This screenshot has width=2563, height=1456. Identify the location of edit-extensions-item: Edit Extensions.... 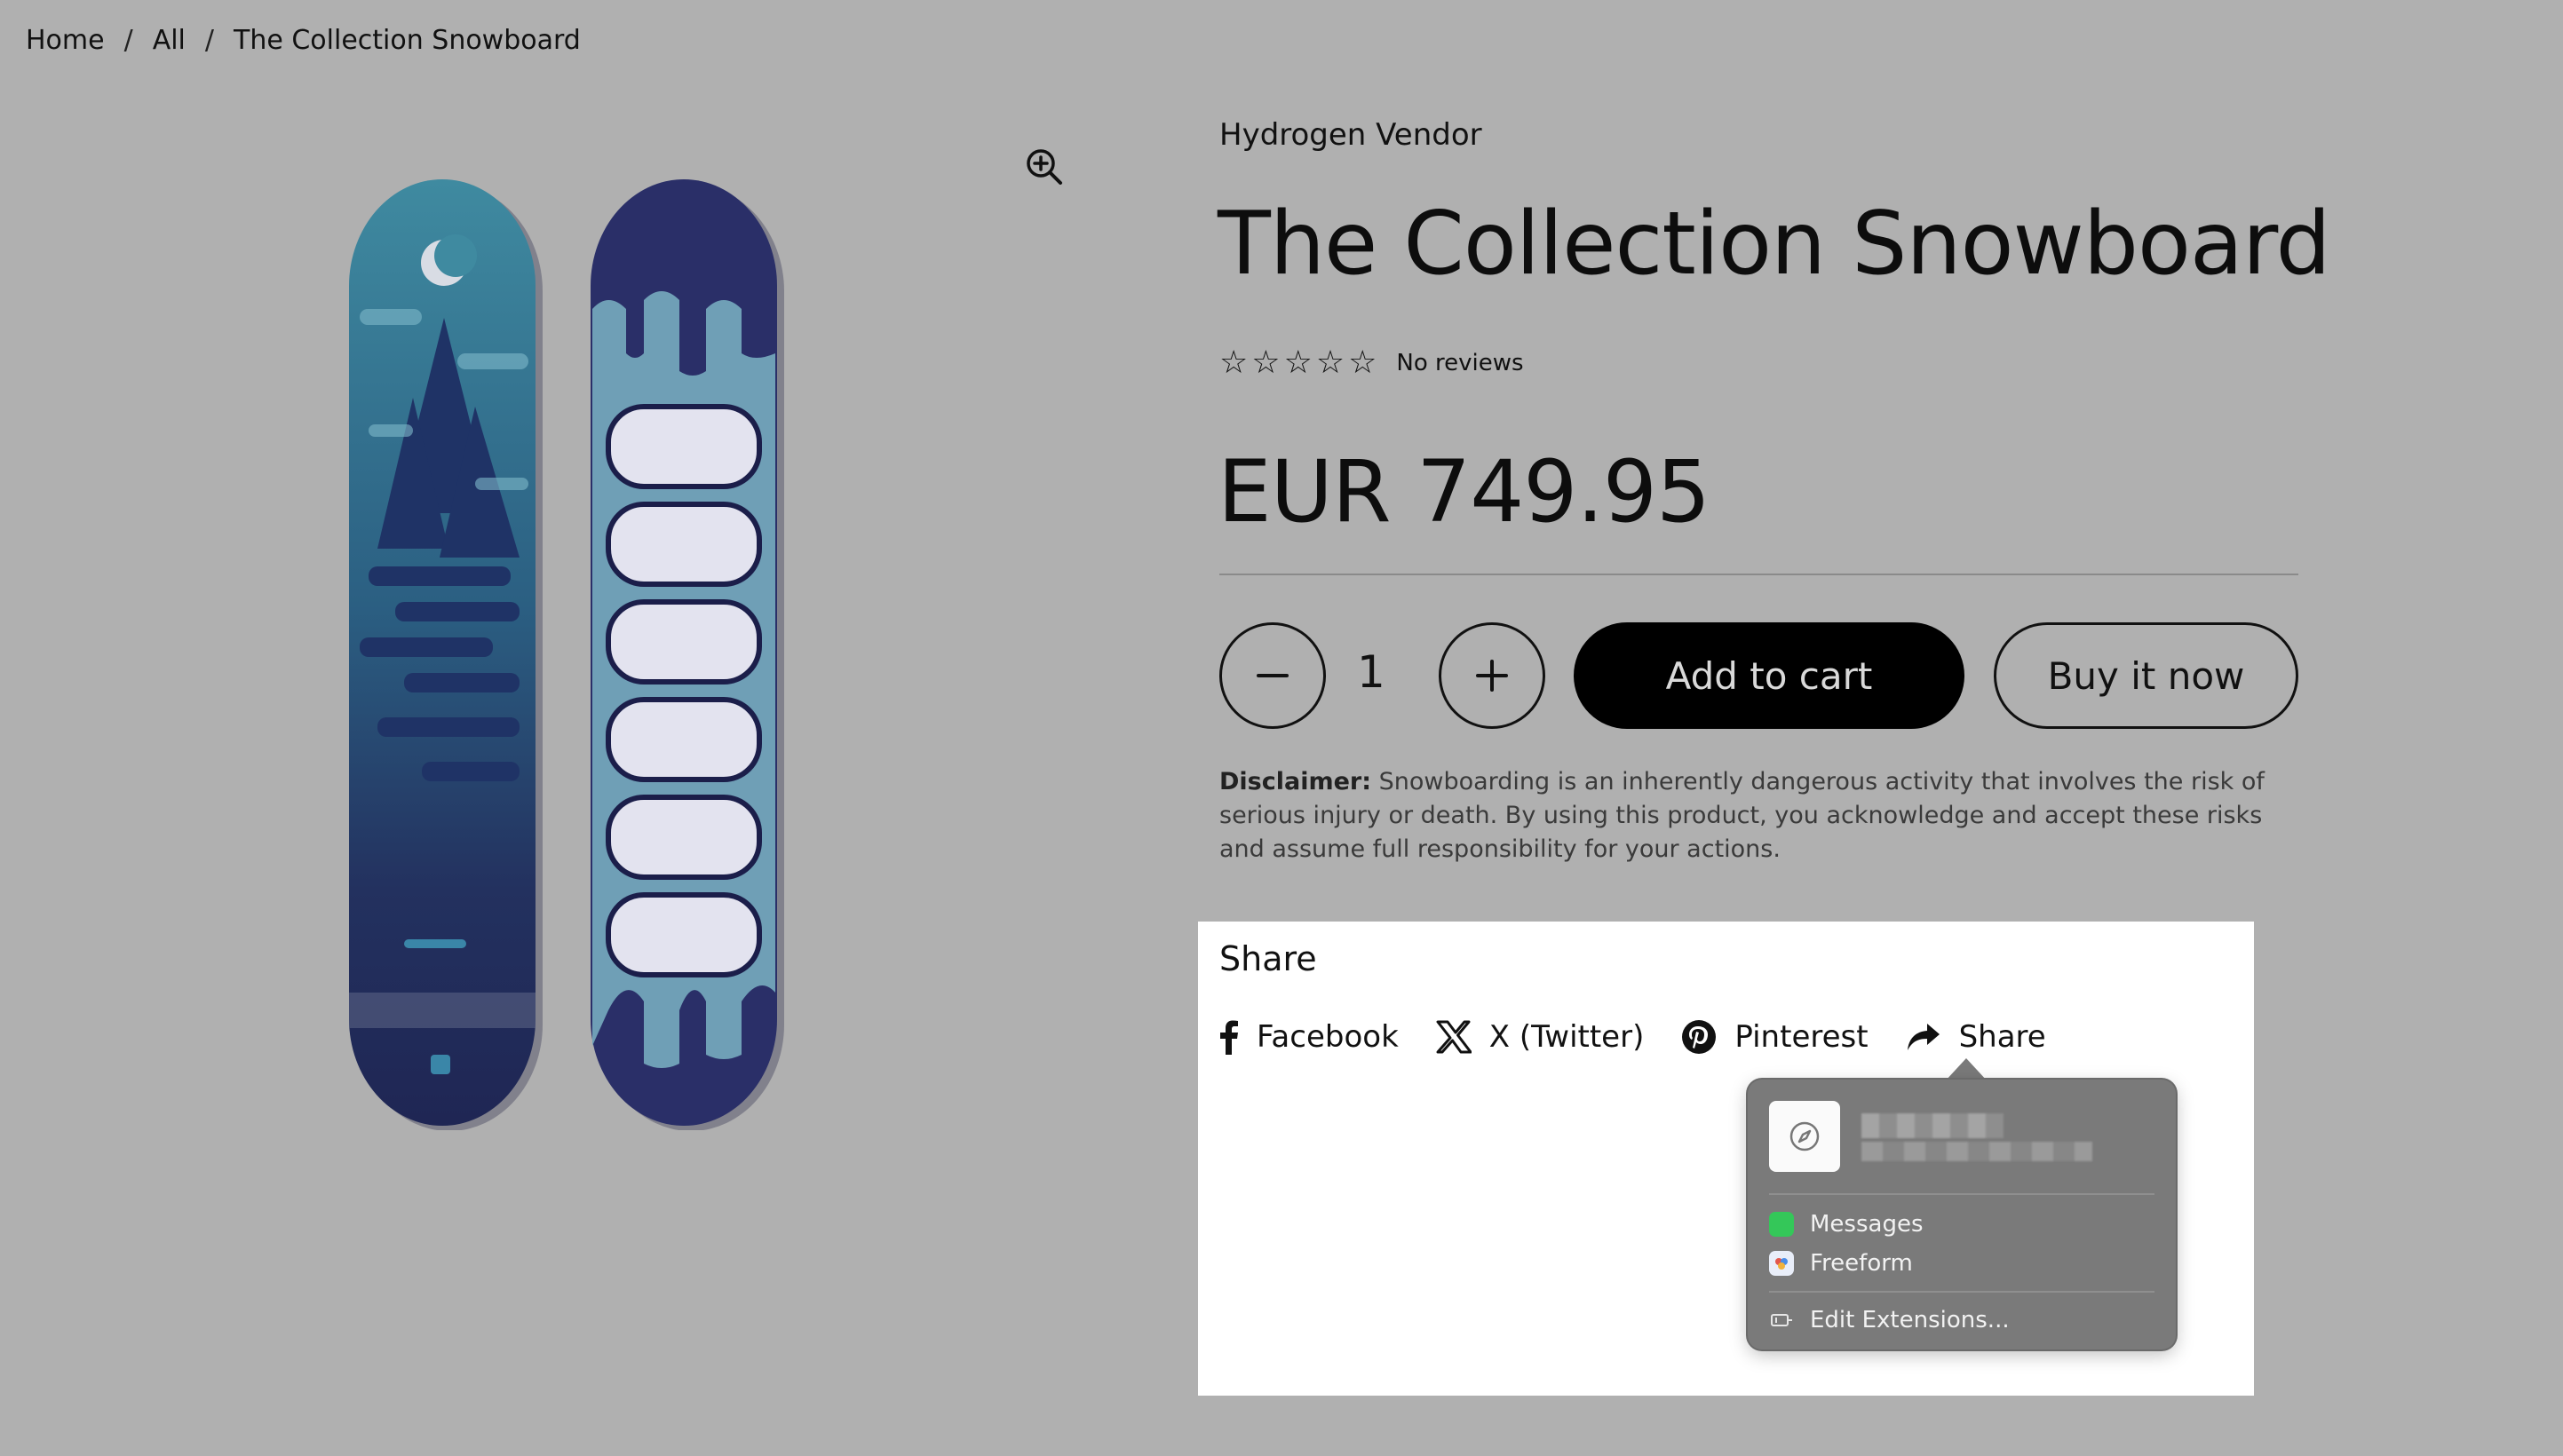
(1889, 1320).